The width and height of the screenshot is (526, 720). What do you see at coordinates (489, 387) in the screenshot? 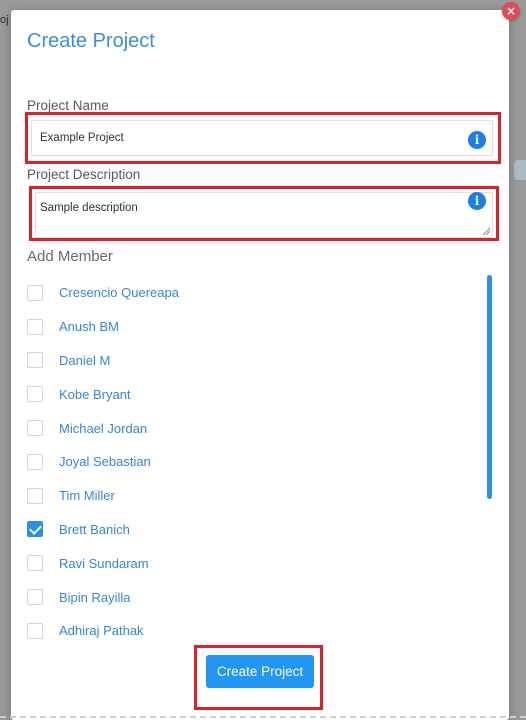
I see `member-list-scrollbar` at bounding box center [489, 387].